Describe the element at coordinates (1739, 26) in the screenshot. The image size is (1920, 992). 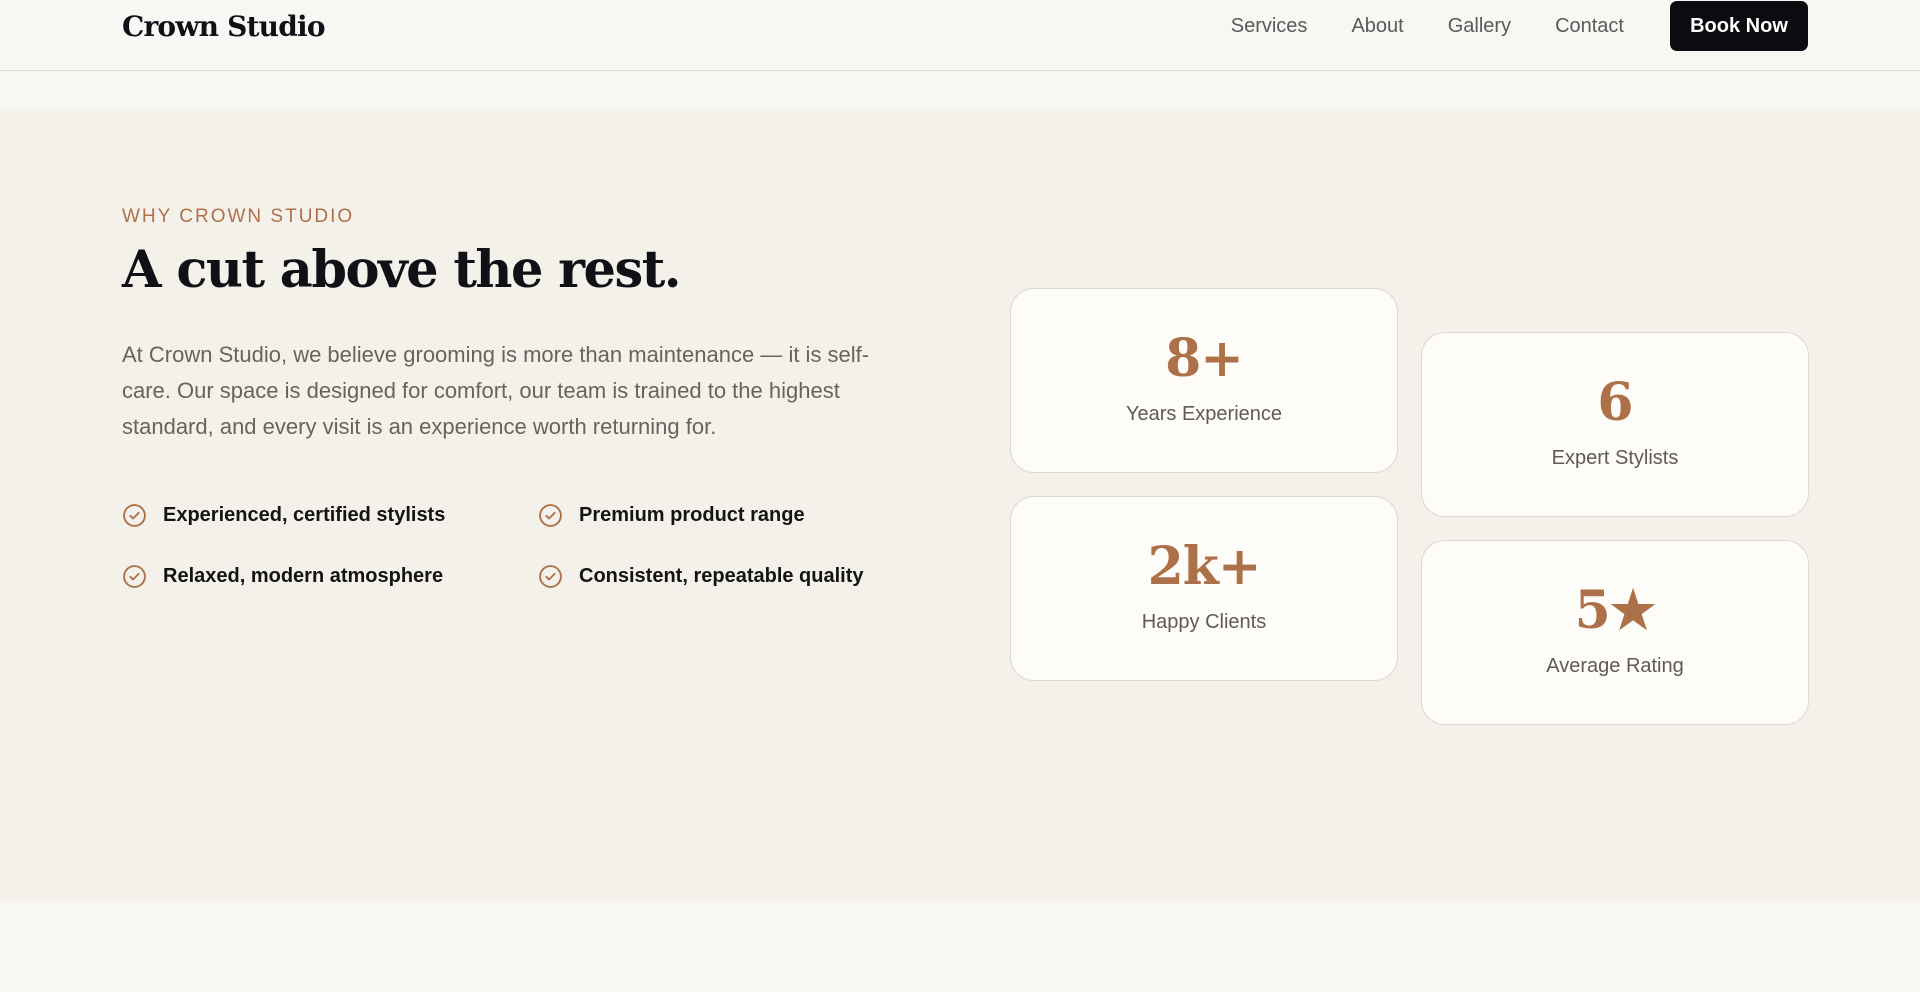
I see `book-now-button: Book Now` at that location.